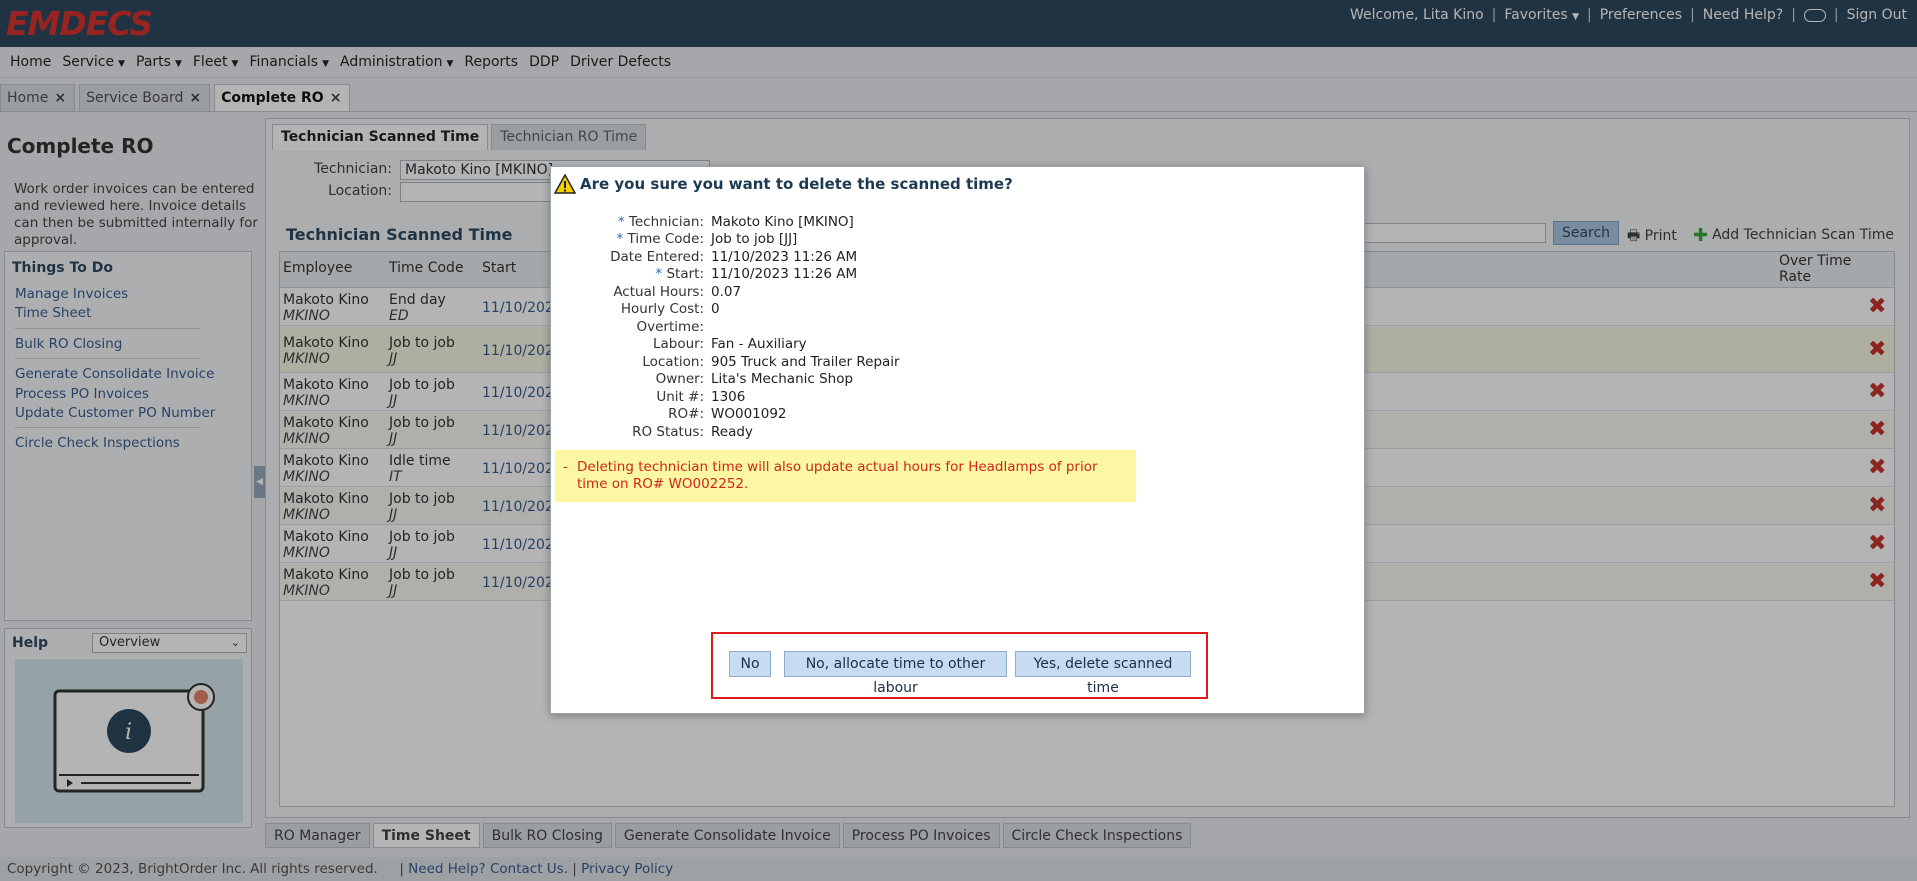 Image resolution: width=1917 pixels, height=881 pixels. I want to click on label-text: Technician:, so click(666, 222).